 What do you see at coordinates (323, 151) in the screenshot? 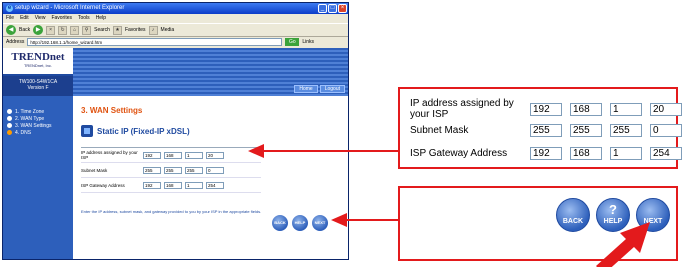
I see `form-callout-arrow` at bounding box center [323, 151].